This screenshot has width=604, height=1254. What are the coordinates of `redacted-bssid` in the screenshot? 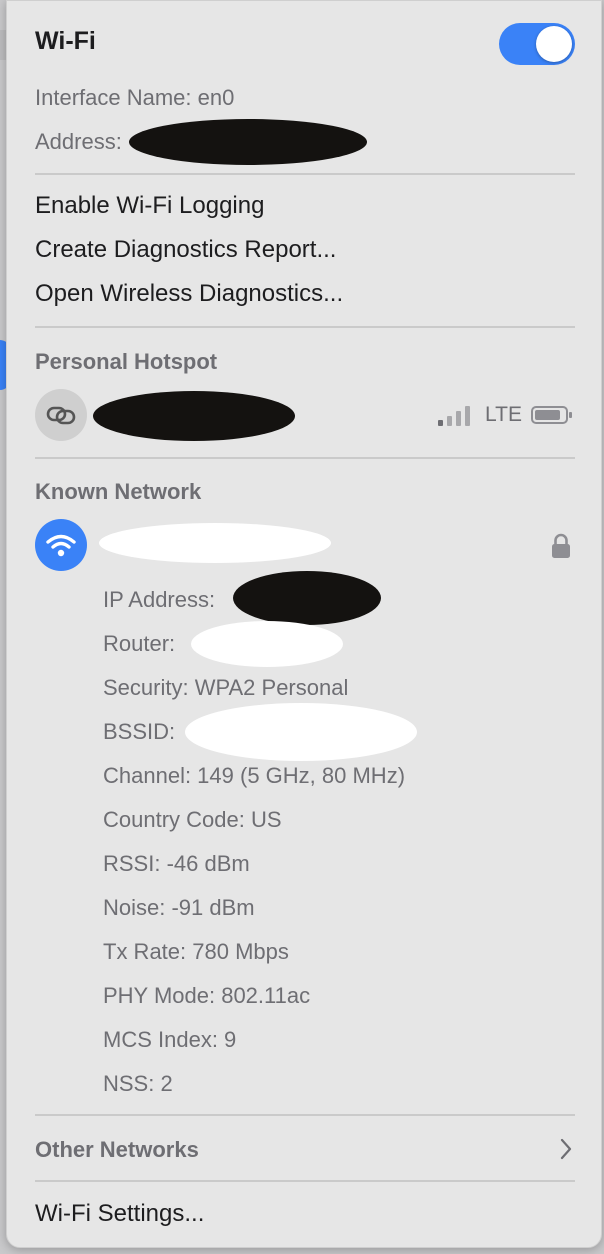 It's located at (301, 732).